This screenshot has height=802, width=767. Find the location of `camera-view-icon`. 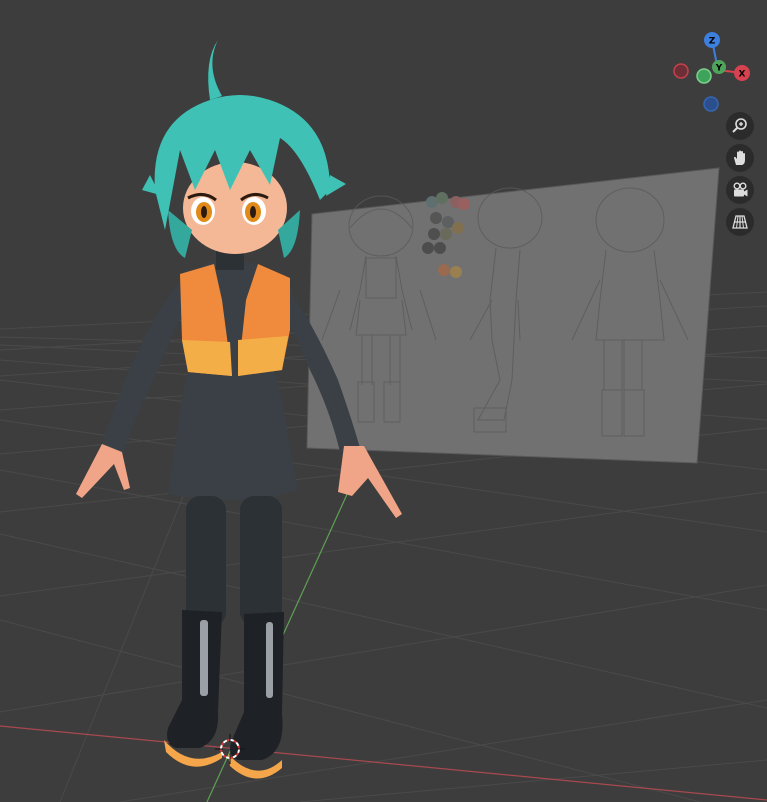

camera-view-icon is located at coordinates (740, 189).